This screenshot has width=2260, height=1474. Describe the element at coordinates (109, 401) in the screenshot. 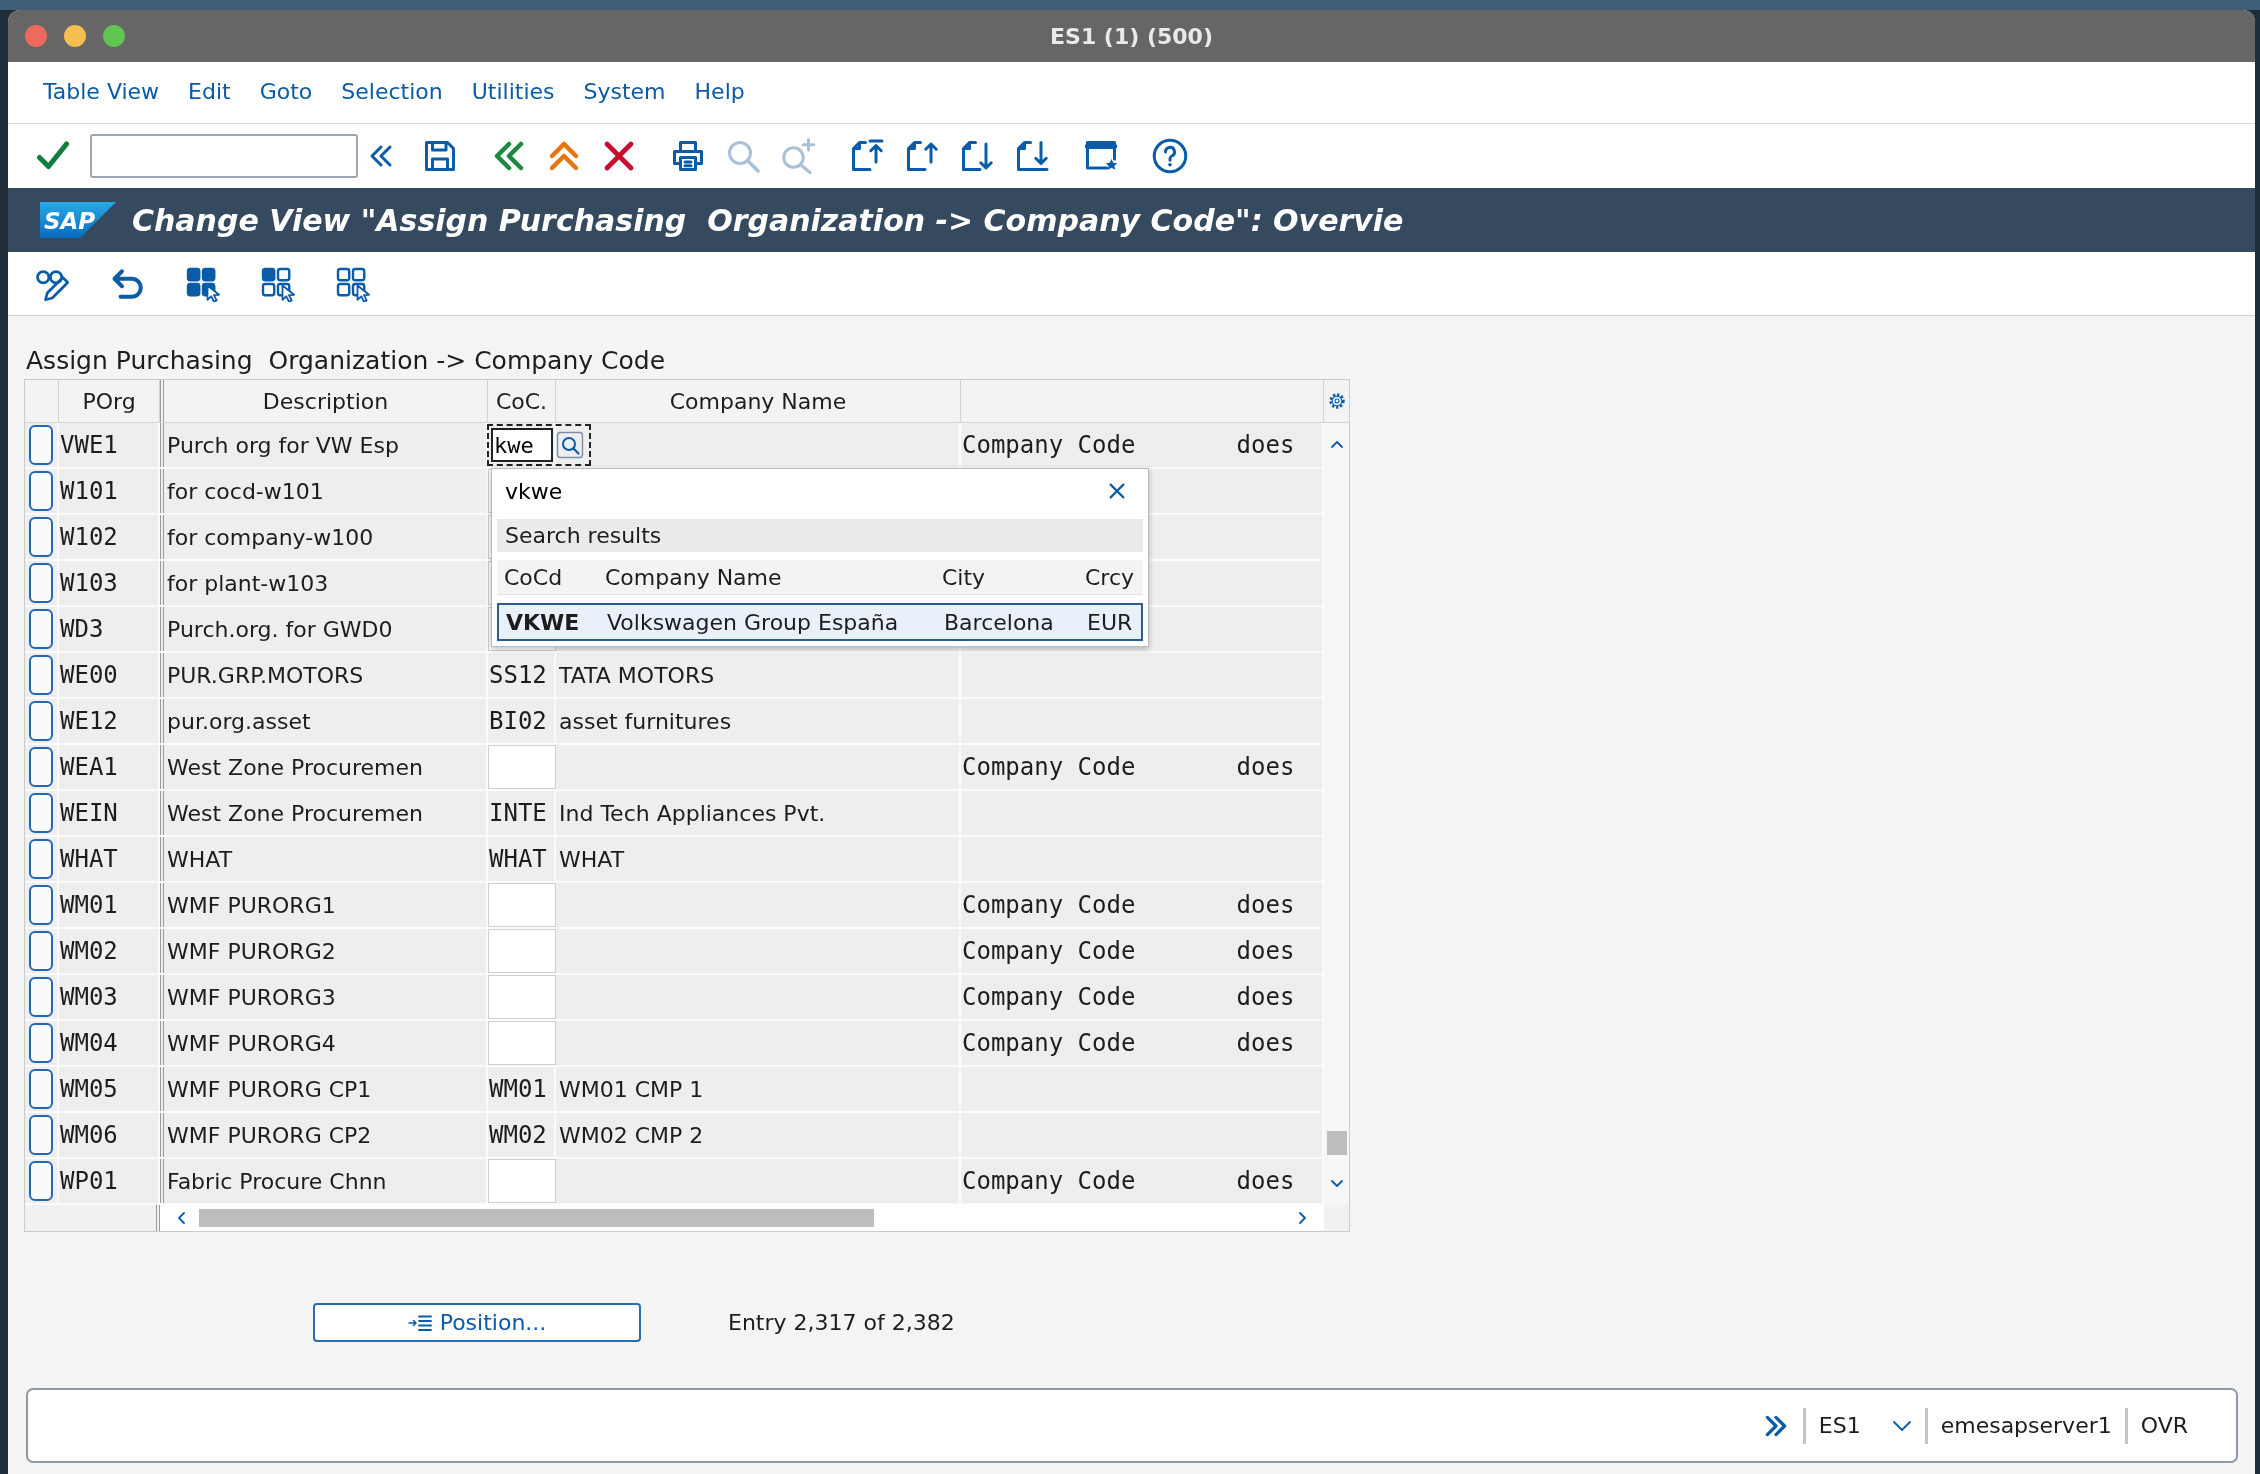

I see `column-header: POrg` at that location.